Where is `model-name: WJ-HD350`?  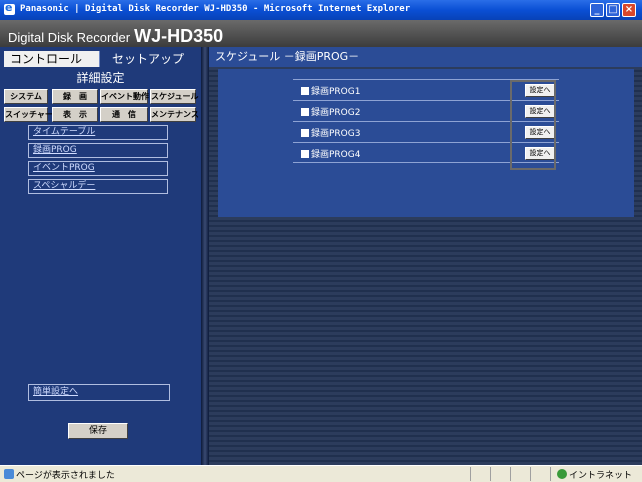 model-name: WJ-HD350 is located at coordinates (179, 36).